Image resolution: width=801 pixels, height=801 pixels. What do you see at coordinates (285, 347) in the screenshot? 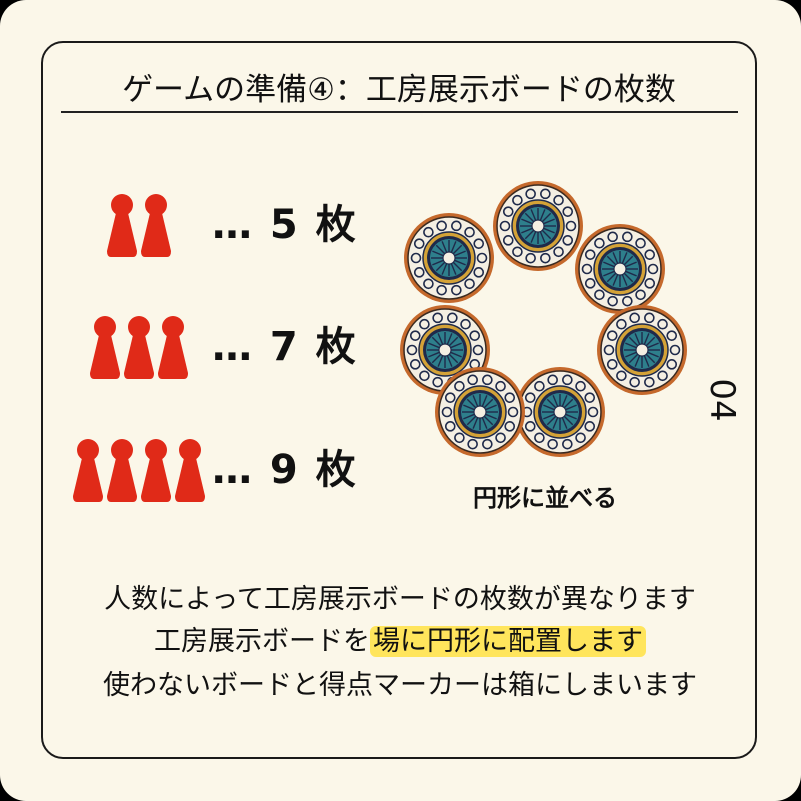
I see `tile-count-label: … 7 枚` at bounding box center [285, 347].